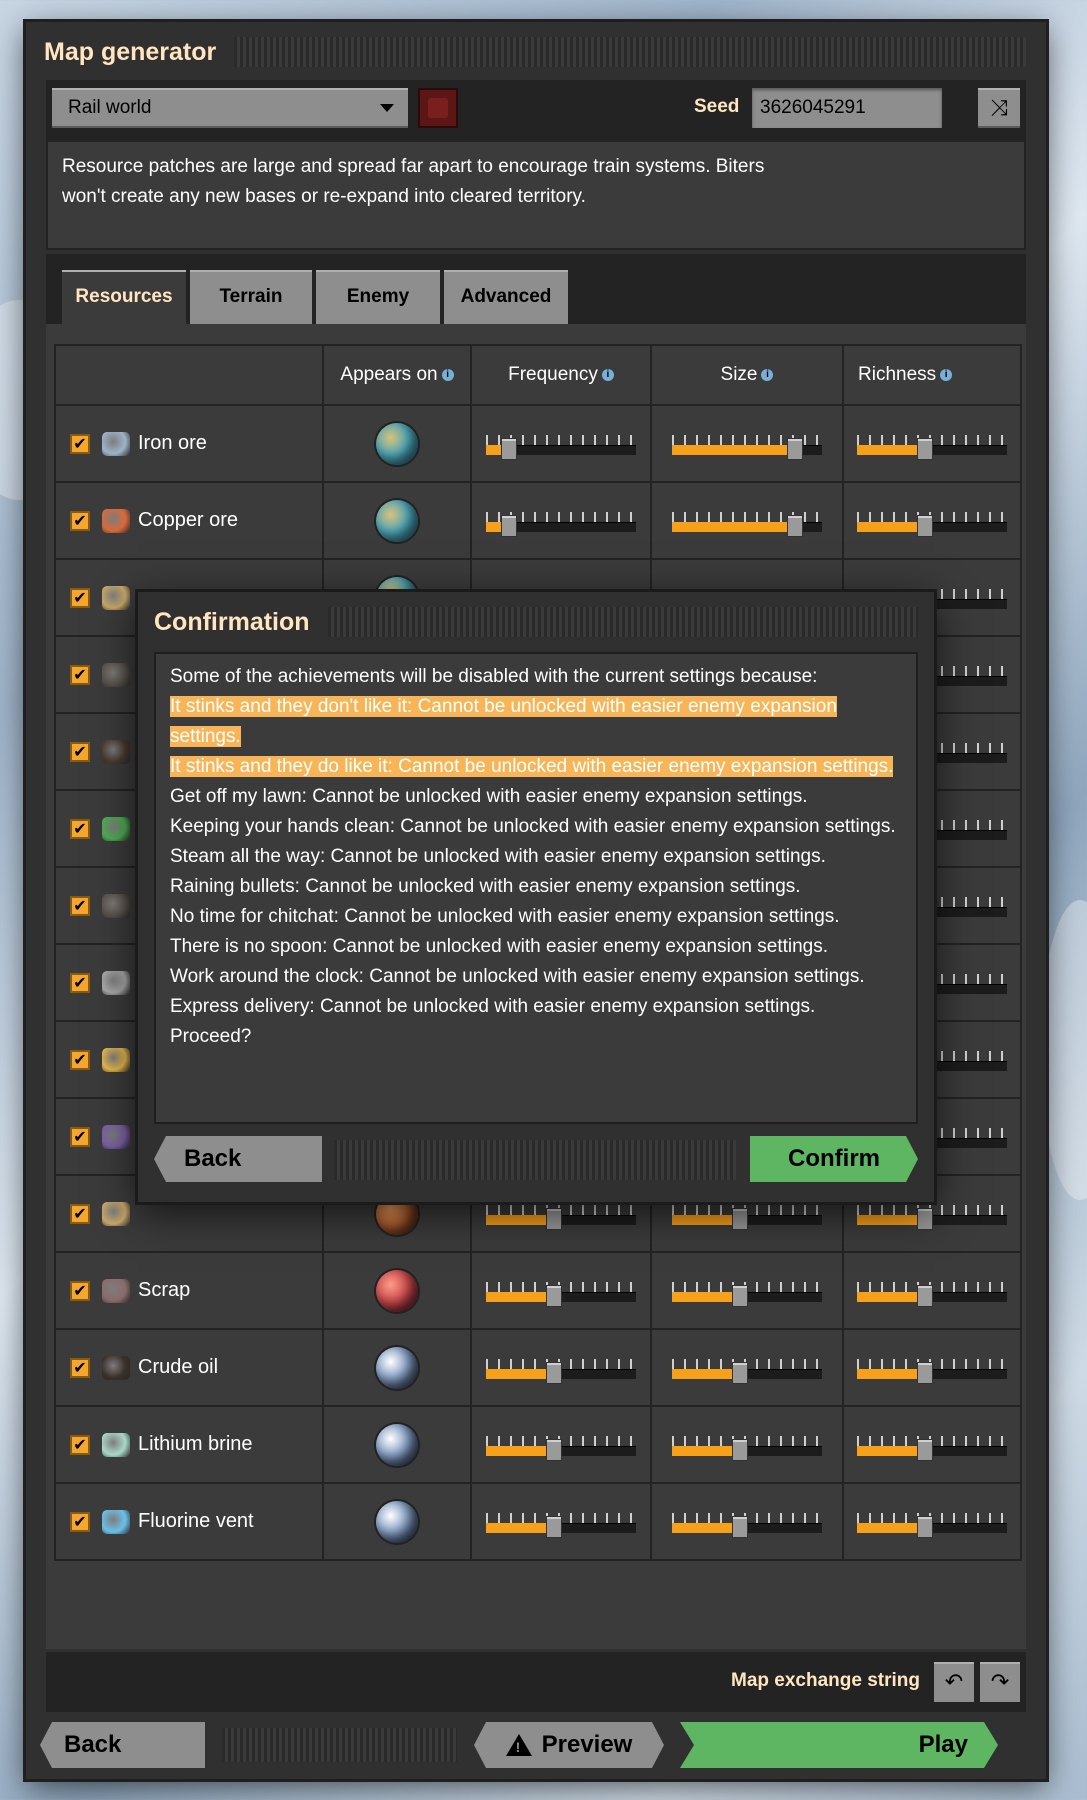 The width and height of the screenshot is (1087, 1800). I want to click on export-string-button: ↷, so click(1000, 1682).